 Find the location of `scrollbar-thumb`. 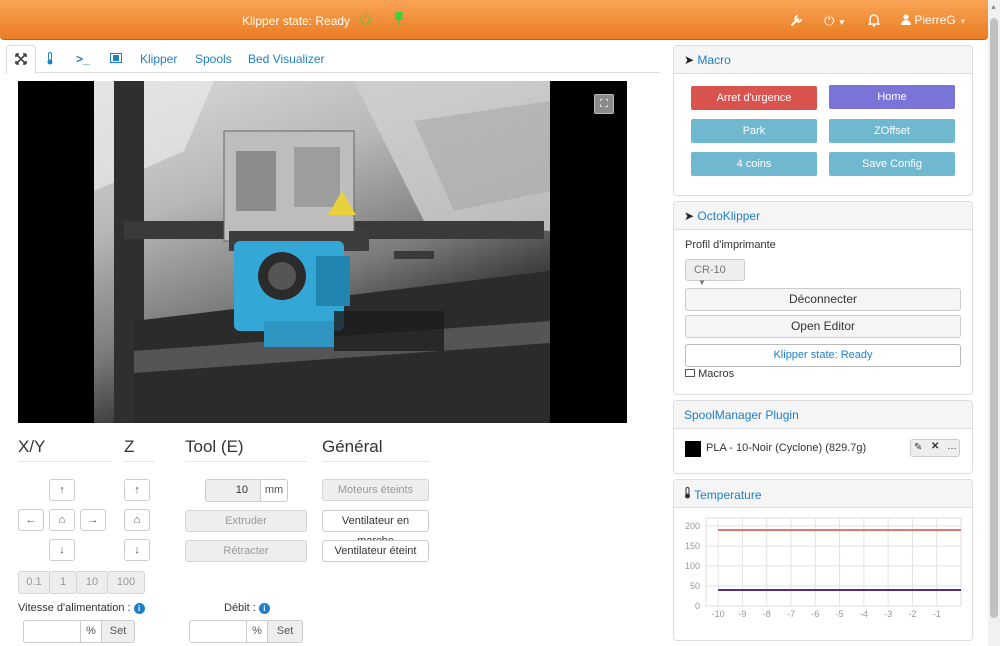

scrollbar-thumb is located at coordinates (994, 318).